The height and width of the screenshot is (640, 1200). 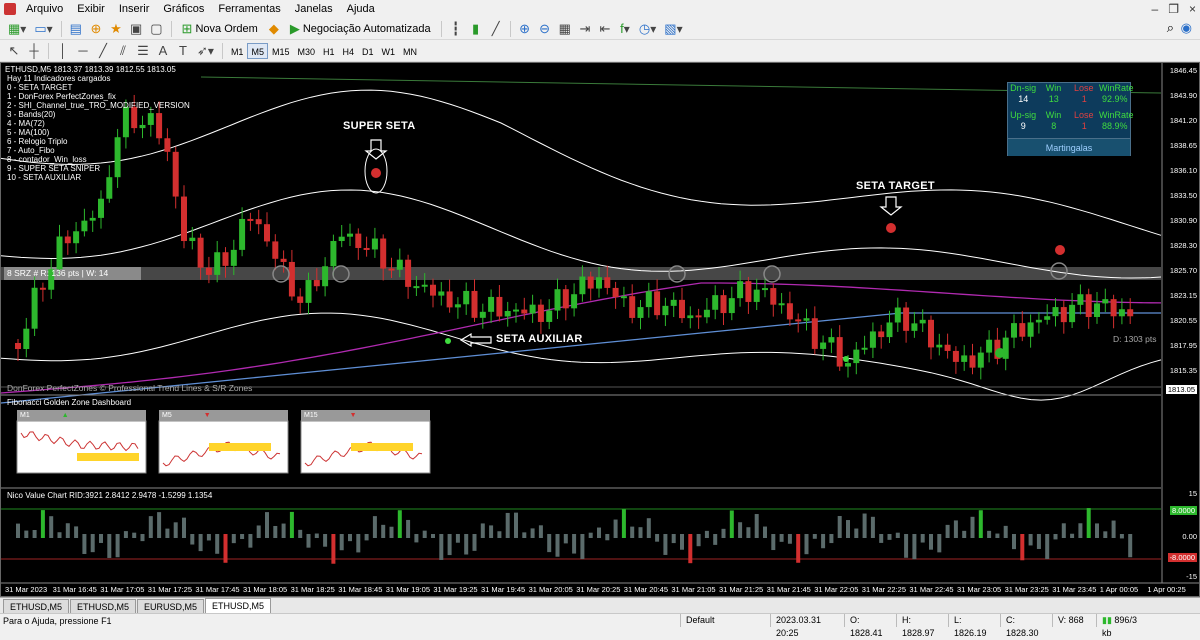 What do you see at coordinates (476, 29) in the screenshot?
I see `candle-chart-icon: ▮` at bounding box center [476, 29].